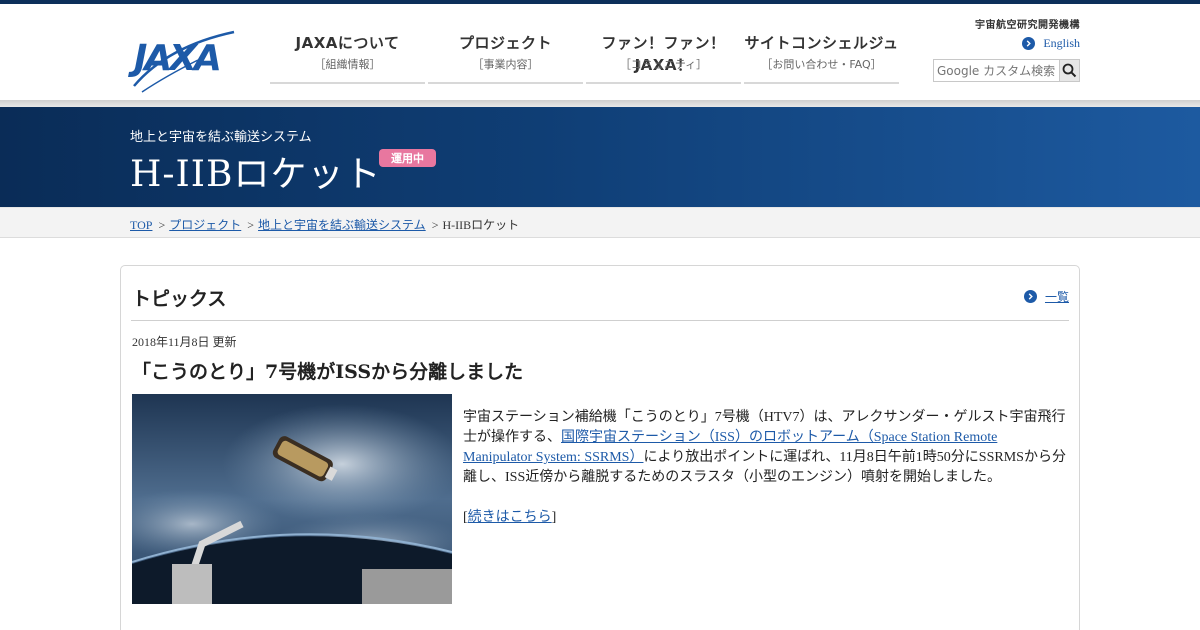 The image size is (1200, 630). What do you see at coordinates (510, 517) in the screenshot?
I see `read-more-link: 続きはこちら` at bounding box center [510, 517].